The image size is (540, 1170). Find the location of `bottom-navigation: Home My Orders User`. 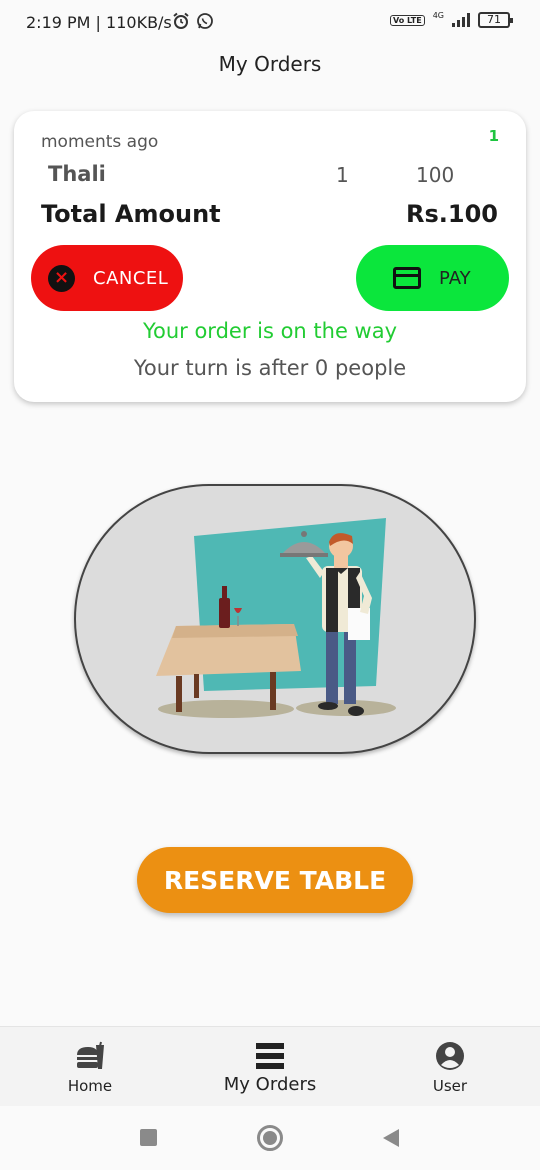

bottom-navigation: Home My Orders User is located at coordinates (270, 1066).